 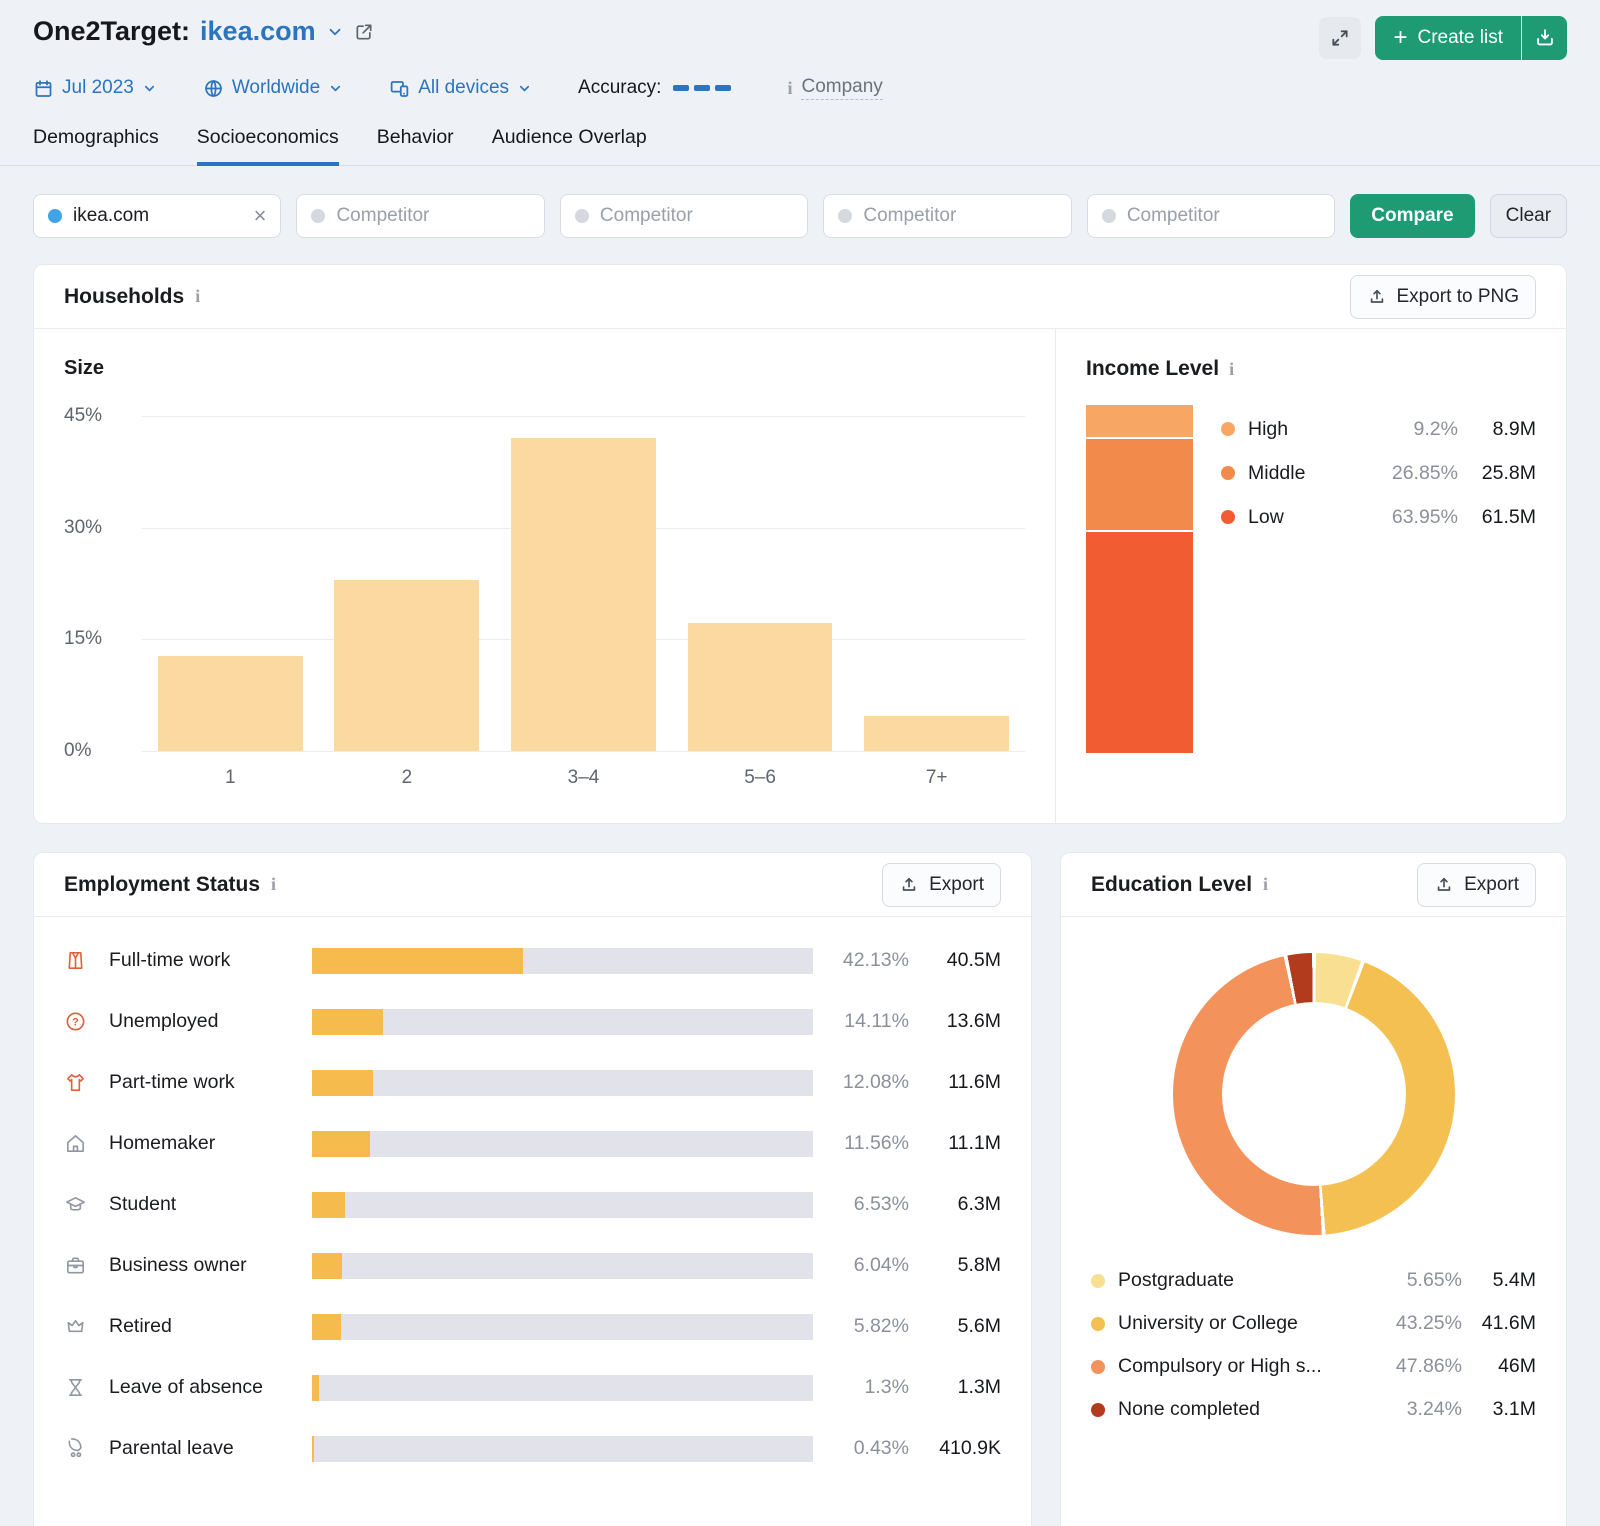 I want to click on size-y-axis: 45% 30% 15% 0%, so click(x=103, y=583).